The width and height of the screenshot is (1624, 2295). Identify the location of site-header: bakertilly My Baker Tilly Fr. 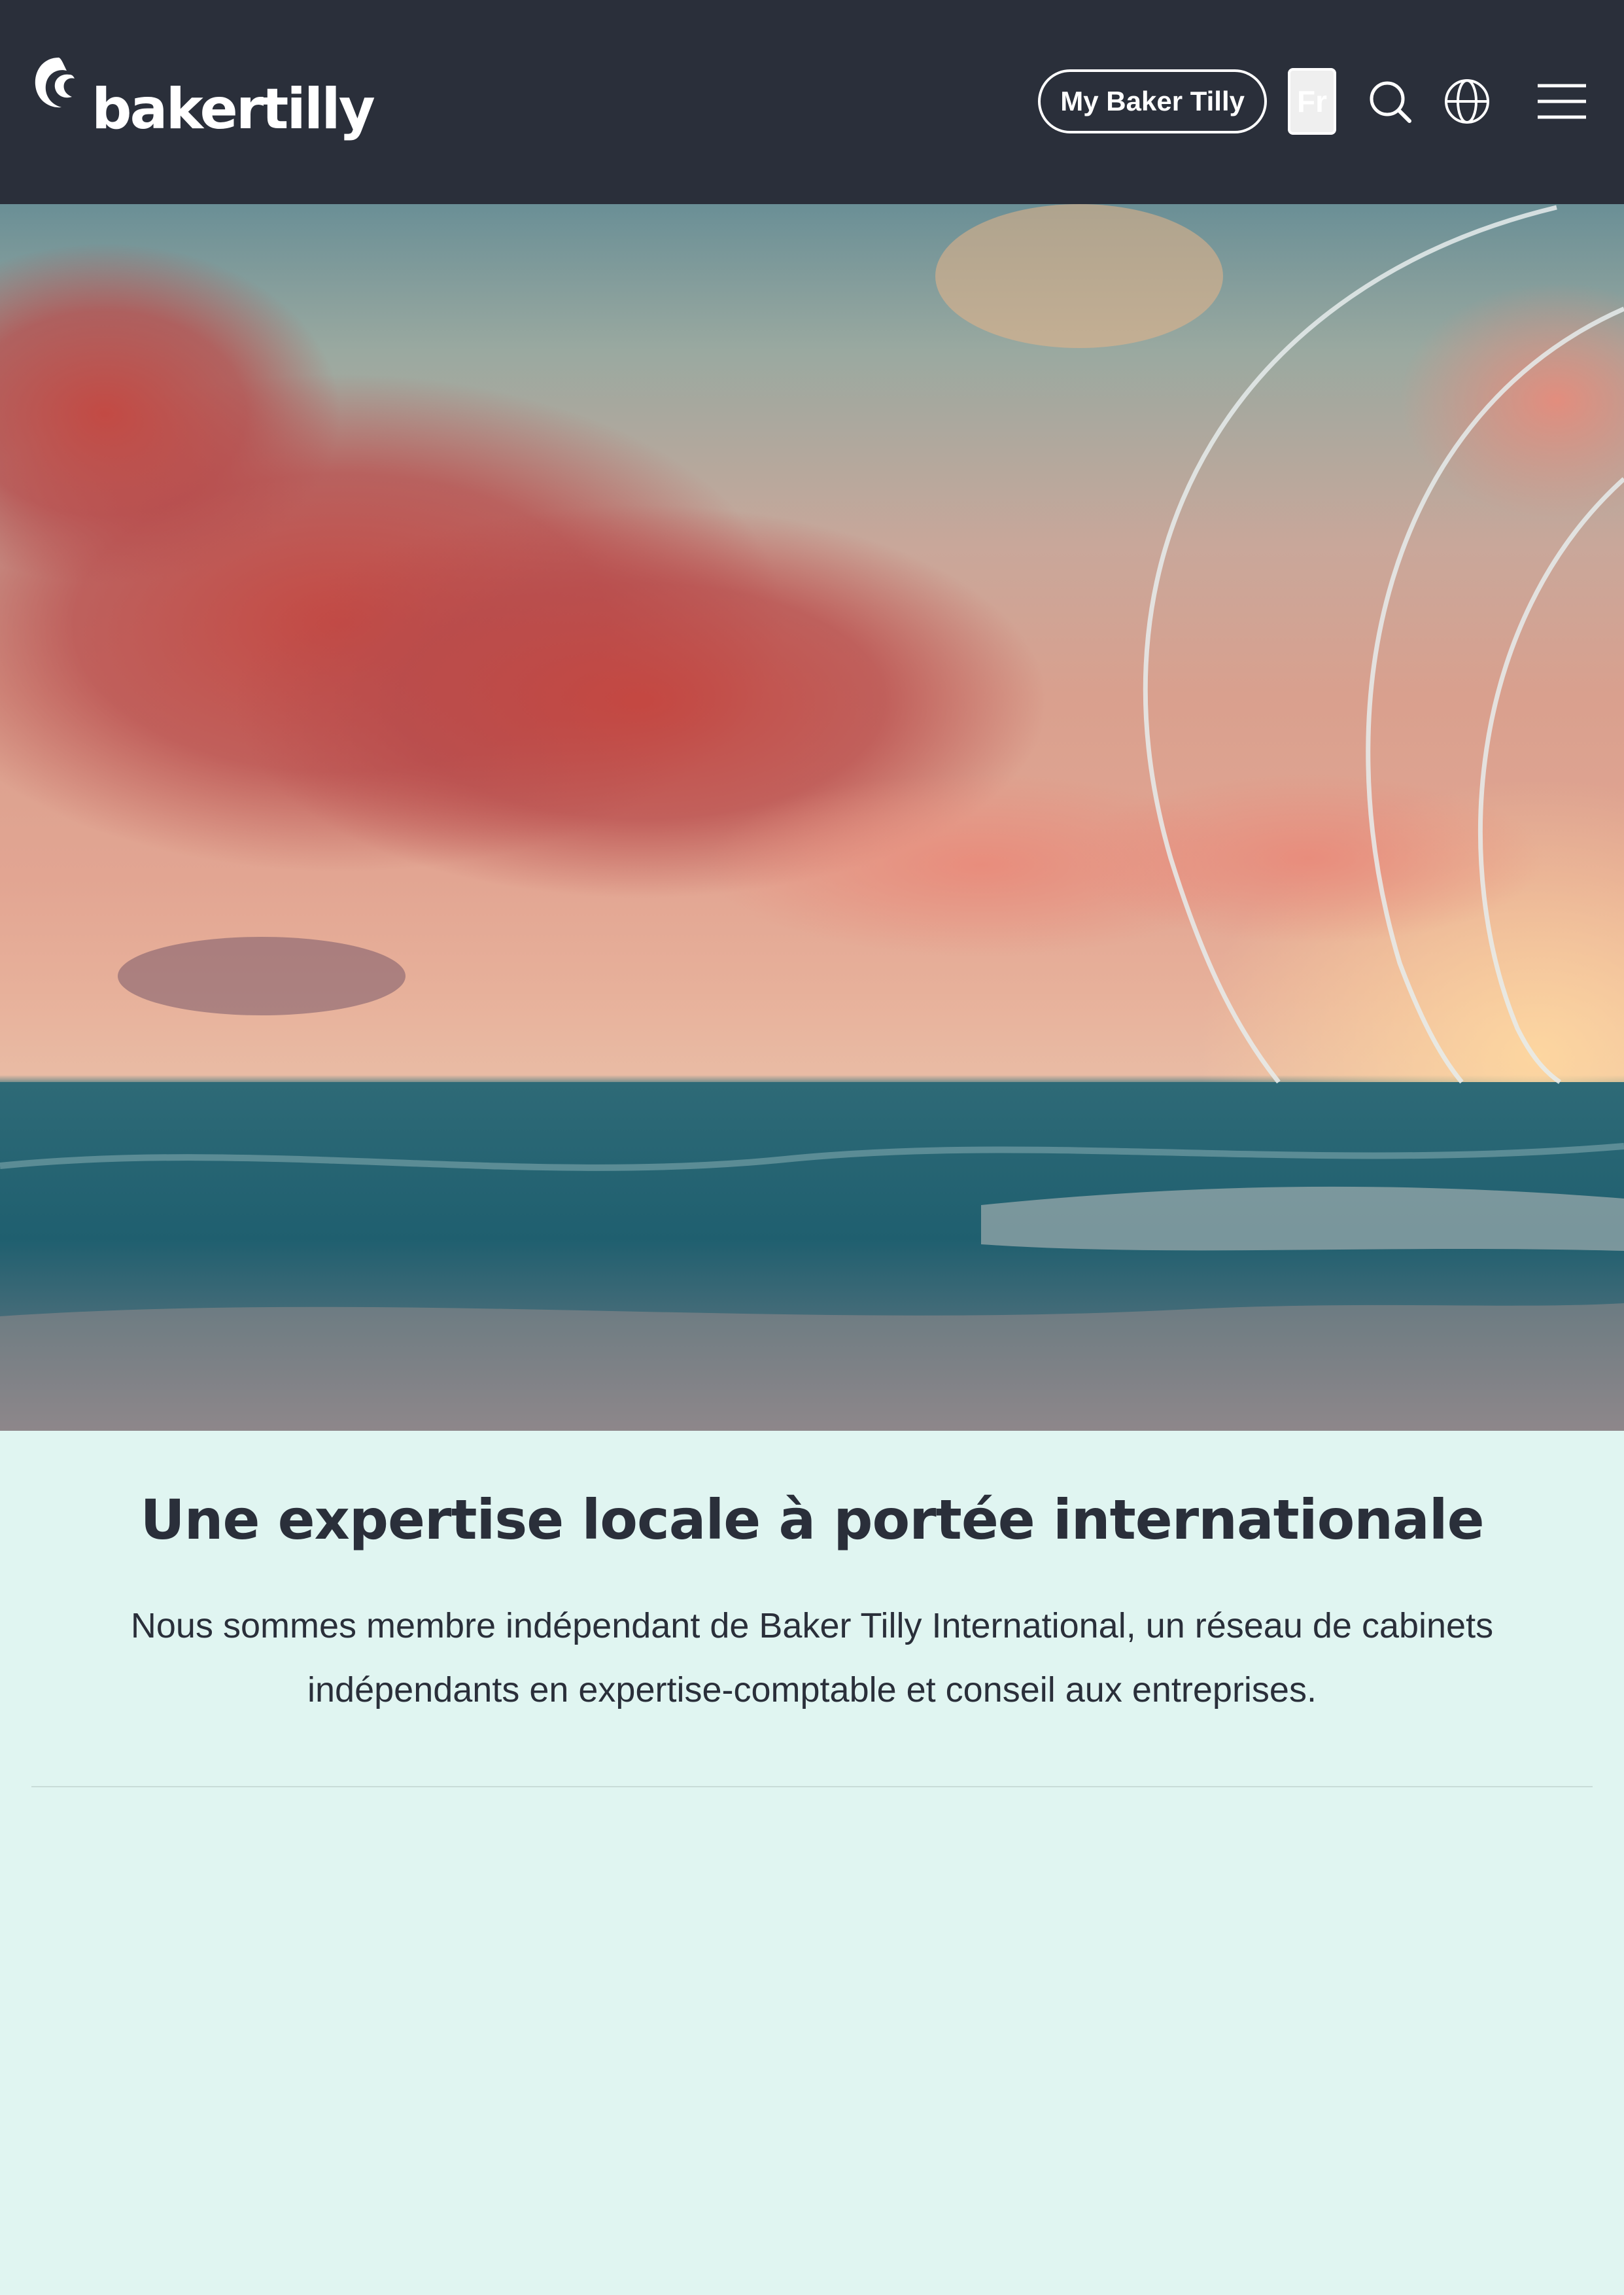
(812, 102).